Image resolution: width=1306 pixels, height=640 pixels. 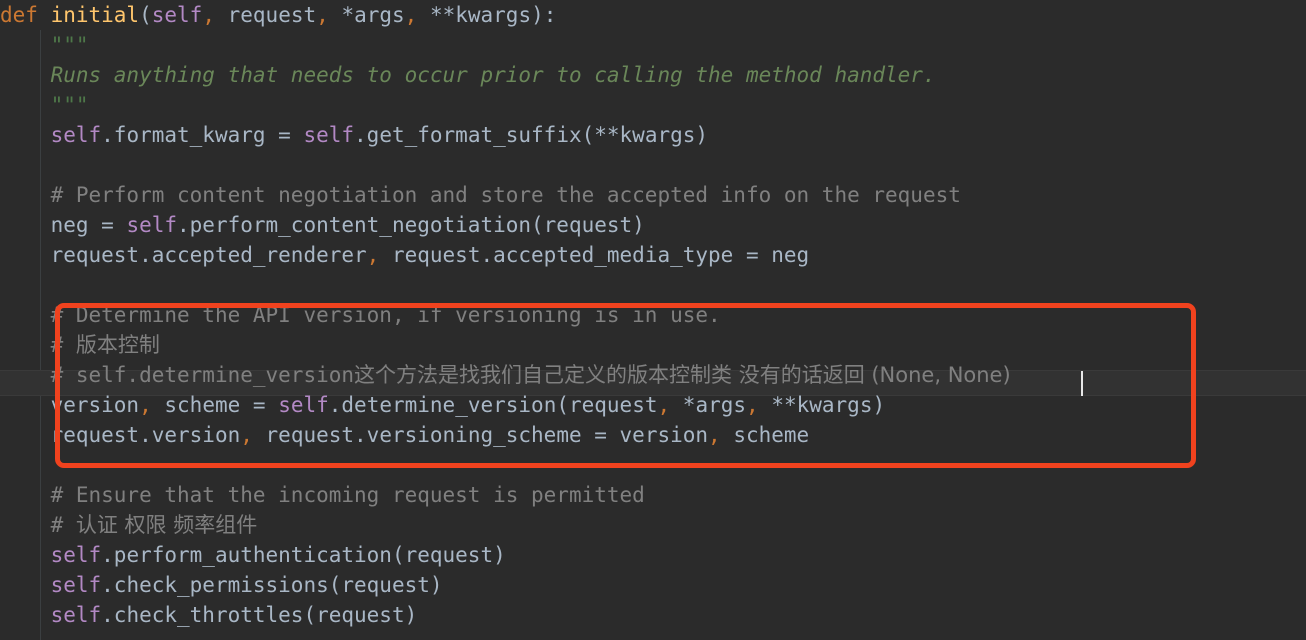 What do you see at coordinates (303, 555) in the screenshot?
I see `token-plain: .perform_authentication(request)` at bounding box center [303, 555].